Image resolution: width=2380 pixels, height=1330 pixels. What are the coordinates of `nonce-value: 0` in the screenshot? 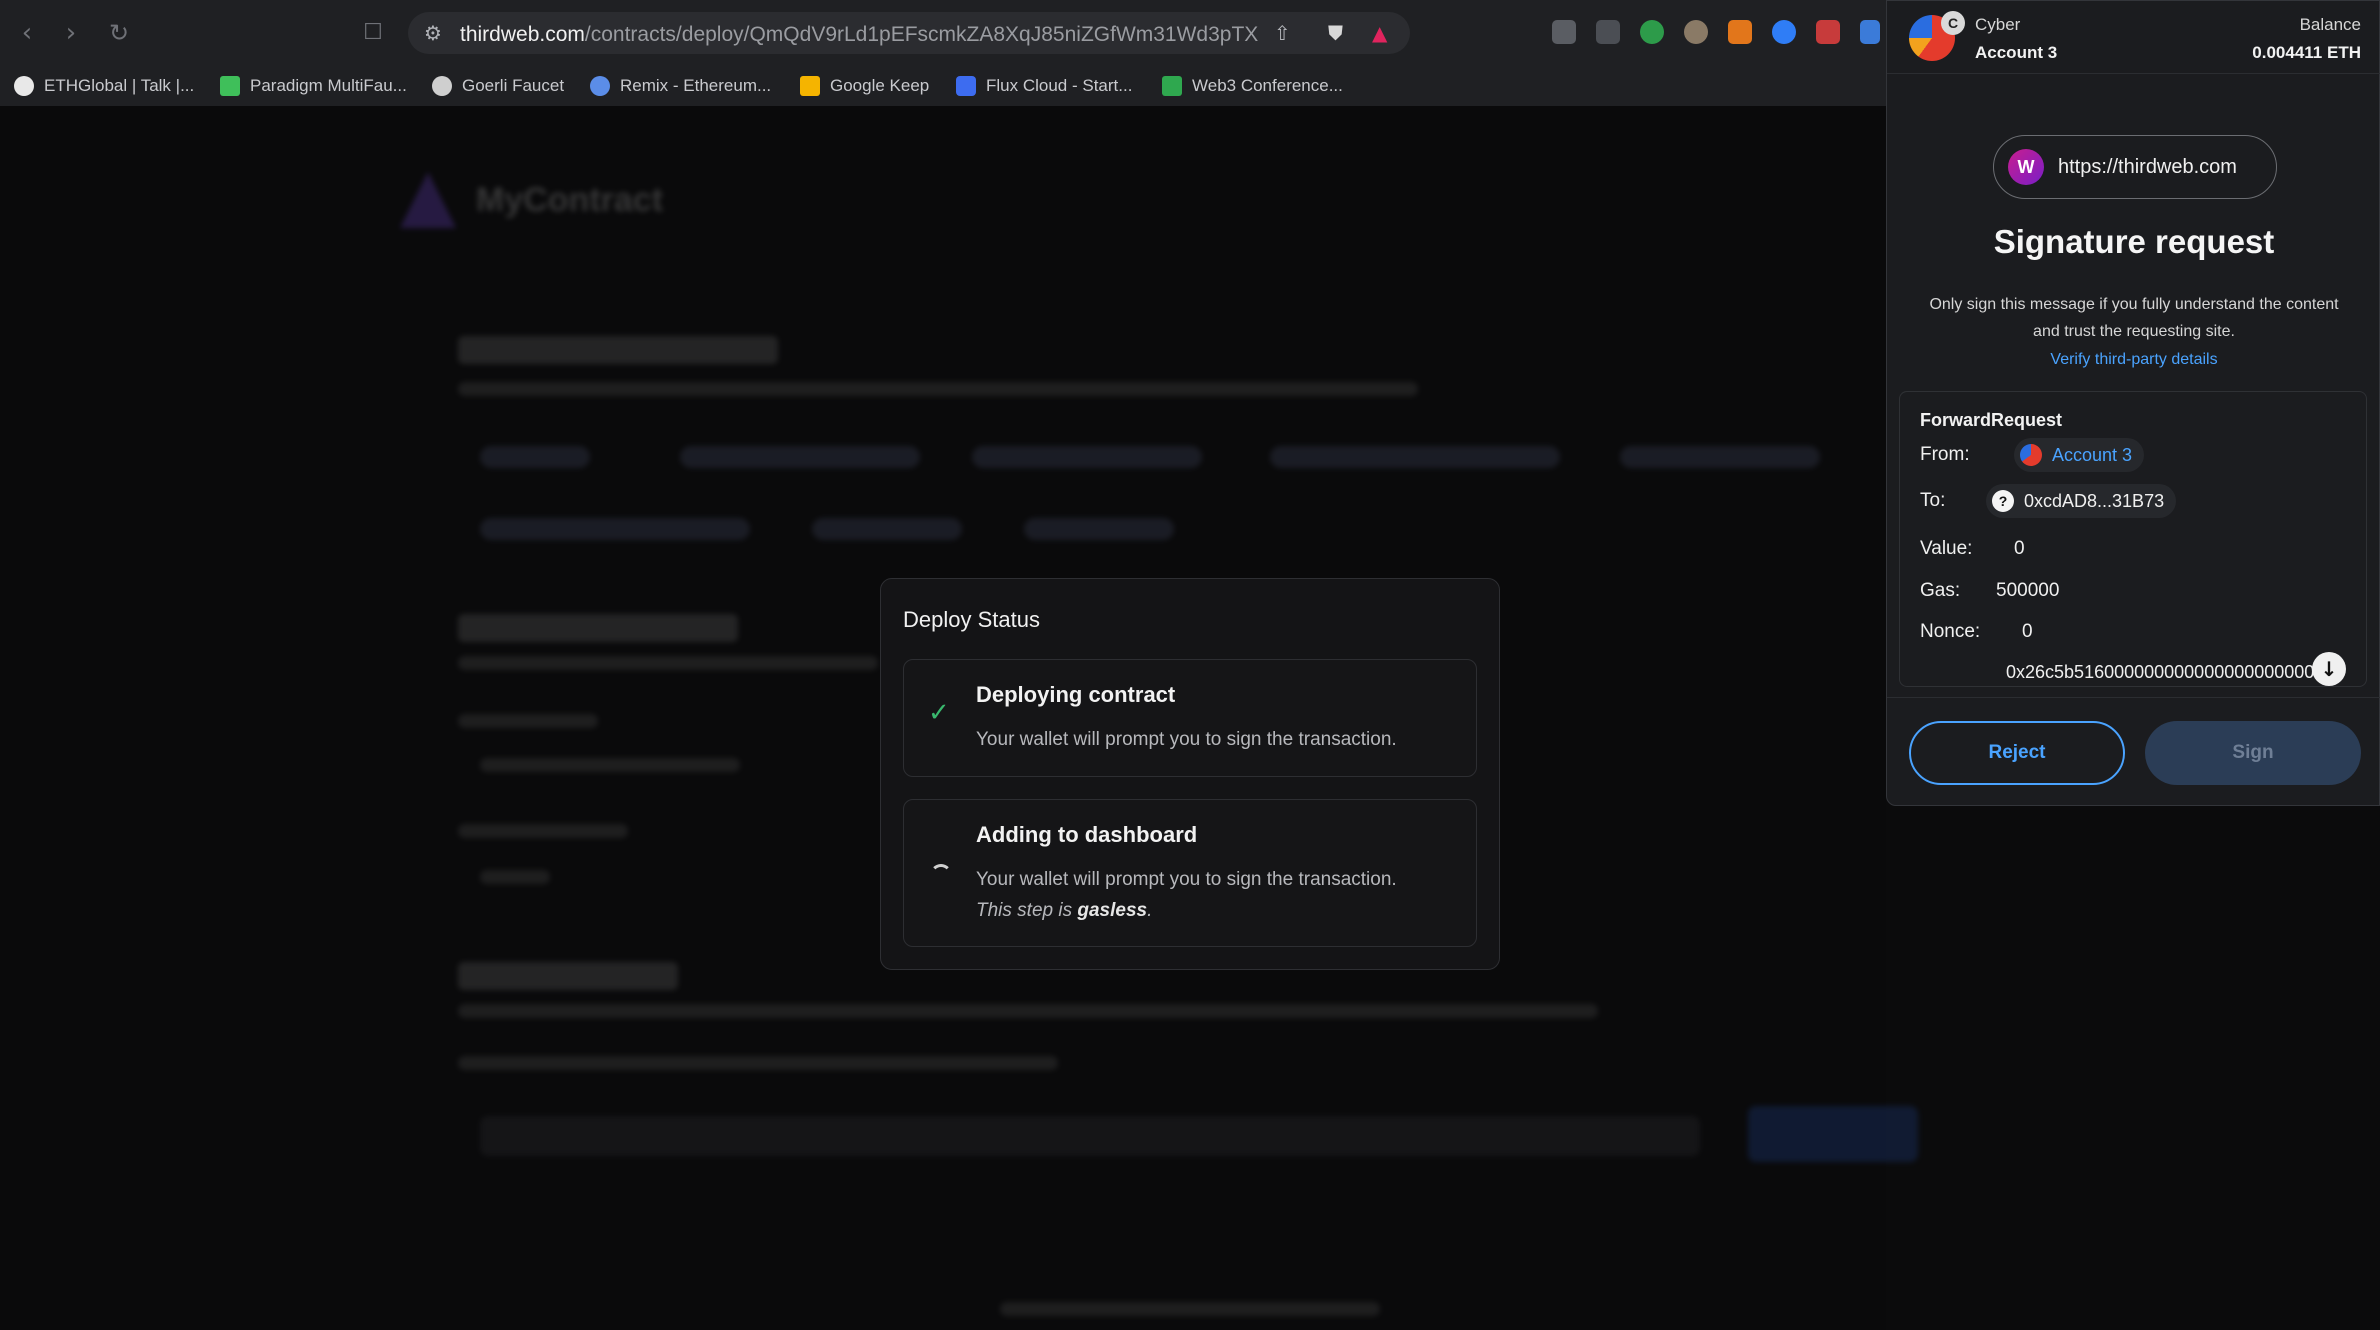 It's located at (2027, 631).